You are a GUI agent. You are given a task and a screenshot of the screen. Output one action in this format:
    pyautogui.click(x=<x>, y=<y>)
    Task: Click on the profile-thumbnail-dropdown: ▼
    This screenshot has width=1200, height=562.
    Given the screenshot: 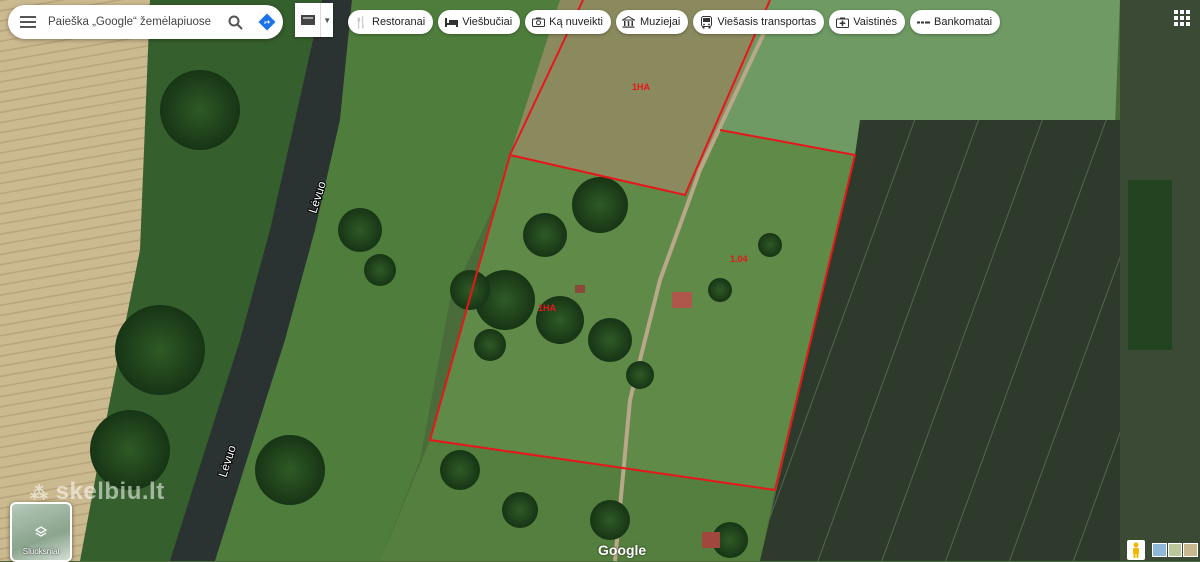 What is the action you would take?
    pyautogui.click(x=314, y=20)
    